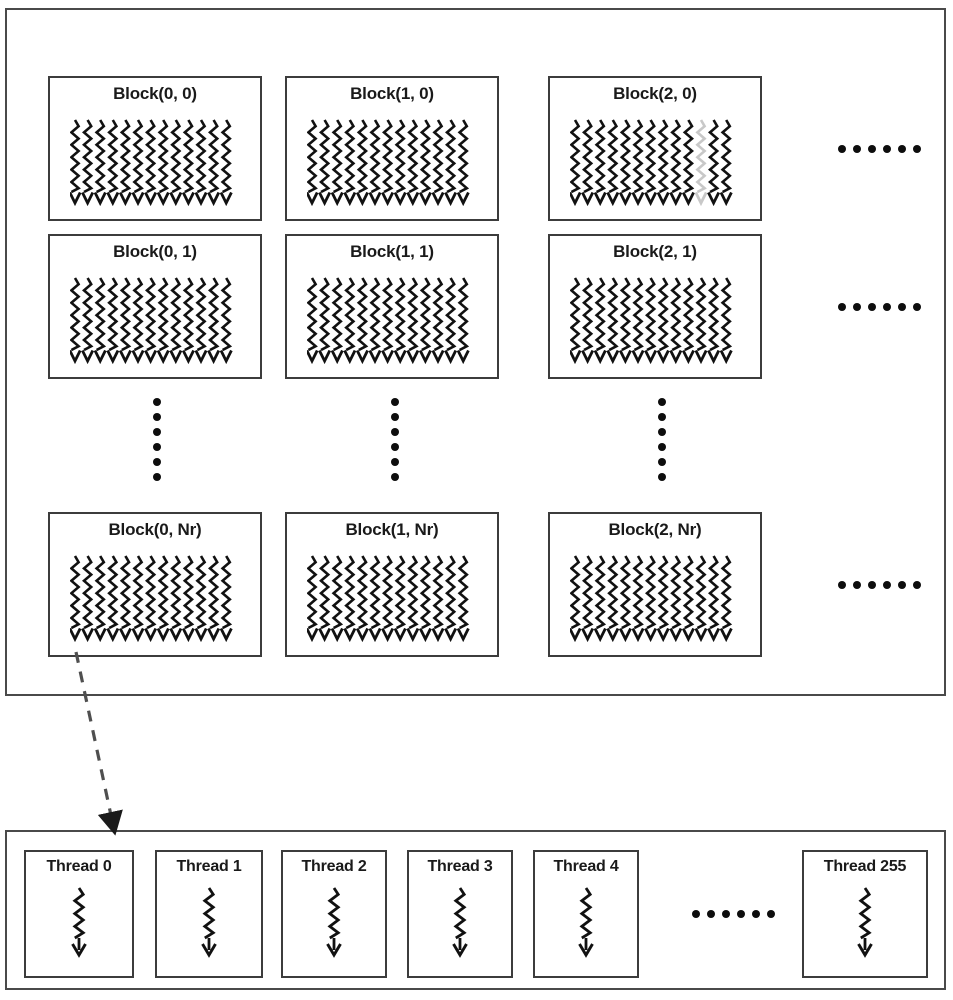  I want to click on thread-label: Thread 255, so click(865, 866).